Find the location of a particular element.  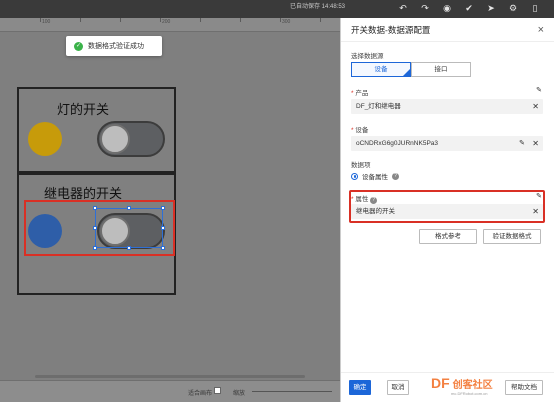

edit-attr-icon: ✎ is located at coordinates (539, 196).